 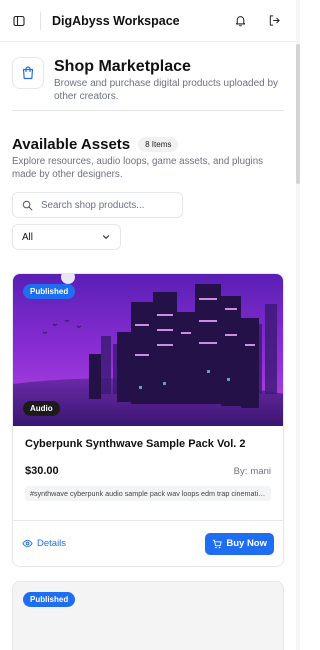 What do you see at coordinates (148, 444) in the screenshot?
I see `product-title: Cyberpunk Synthwave Sample Pack Vol. 2` at bounding box center [148, 444].